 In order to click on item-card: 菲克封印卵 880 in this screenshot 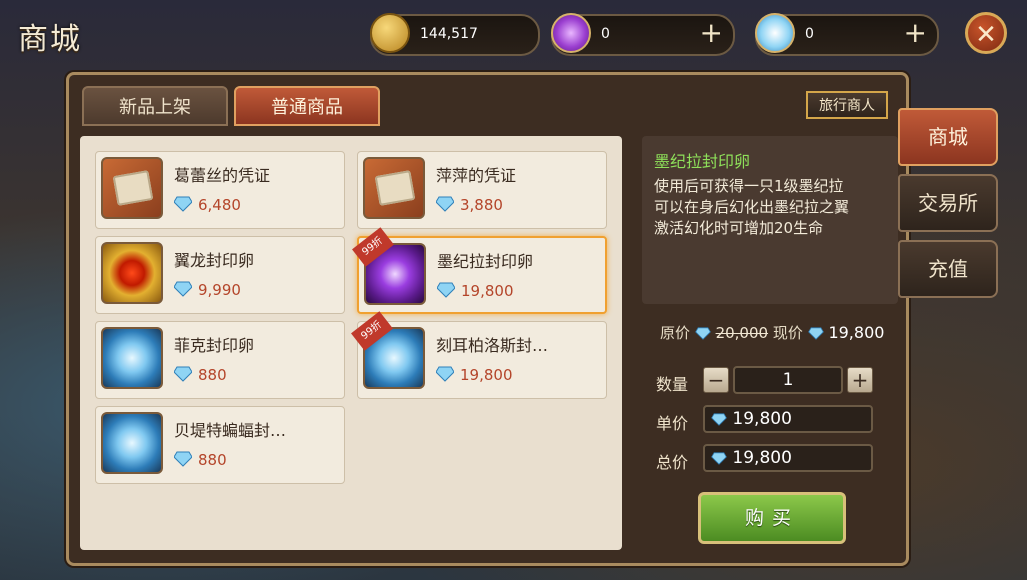, I will do `click(220, 360)`.